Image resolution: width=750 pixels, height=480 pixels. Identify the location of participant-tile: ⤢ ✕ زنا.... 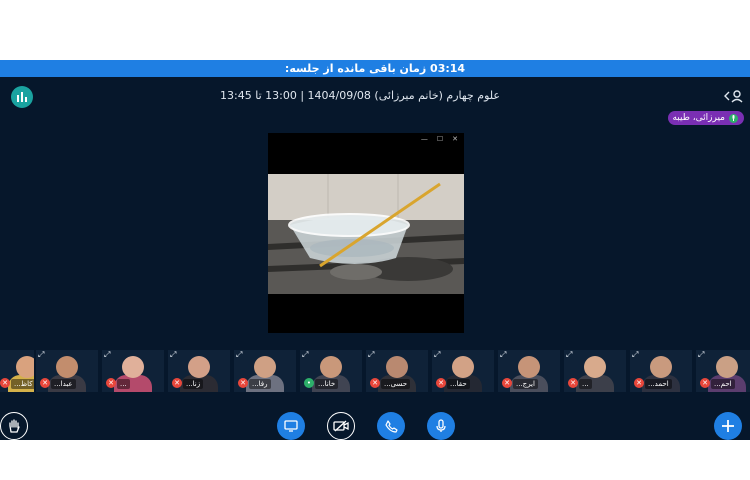
(198, 371).